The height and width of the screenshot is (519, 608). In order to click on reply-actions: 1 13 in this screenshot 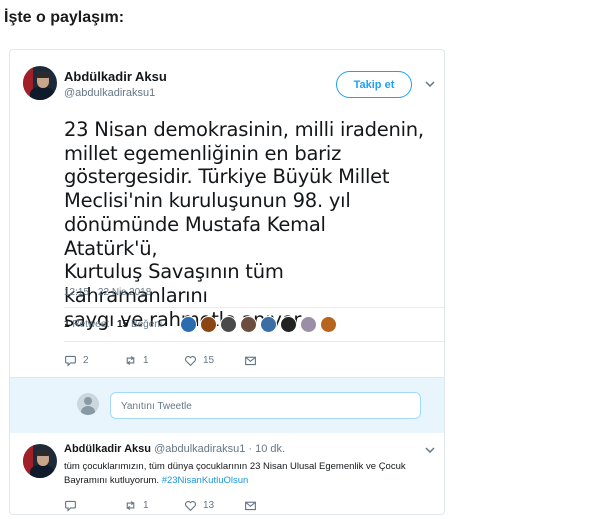, I will do `click(164, 505)`.